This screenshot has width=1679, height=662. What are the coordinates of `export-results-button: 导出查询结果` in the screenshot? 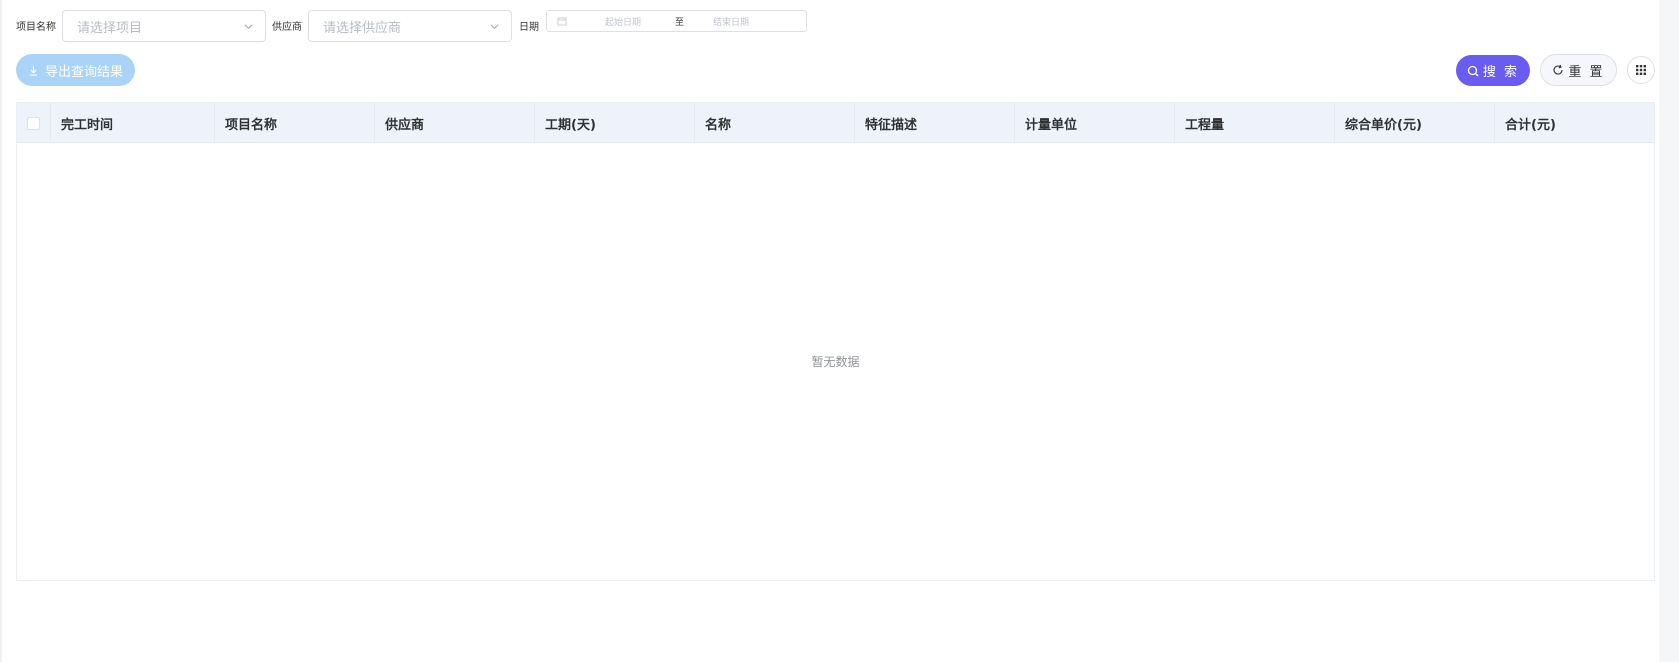 It's located at (75, 70).